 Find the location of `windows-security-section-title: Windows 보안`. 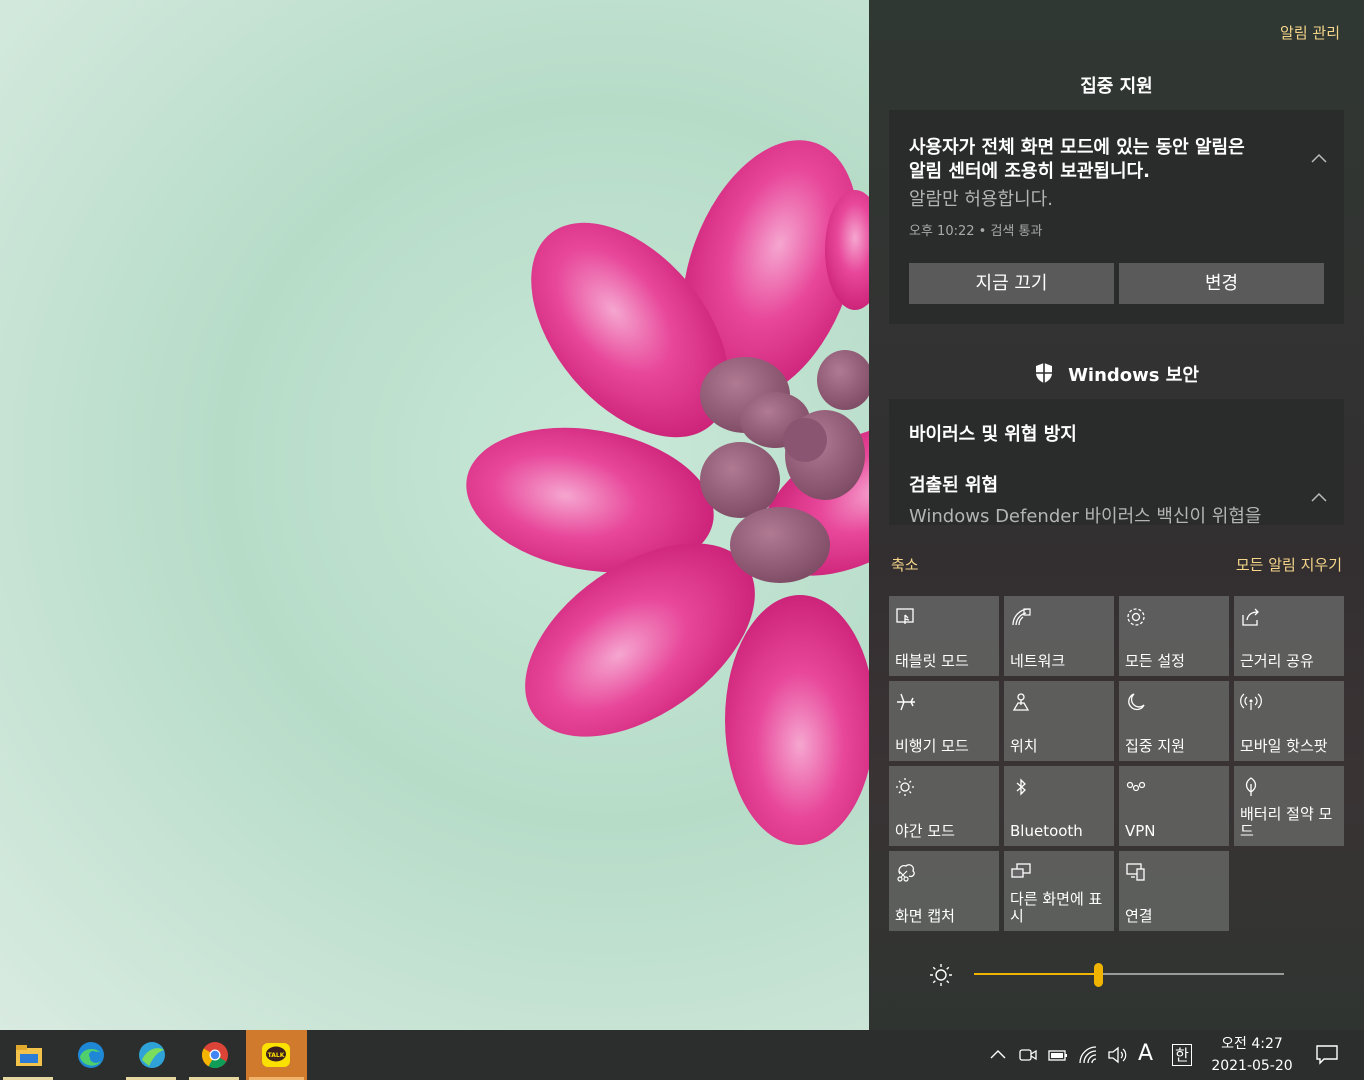

windows-security-section-title: Windows 보안 is located at coordinates (1116, 374).